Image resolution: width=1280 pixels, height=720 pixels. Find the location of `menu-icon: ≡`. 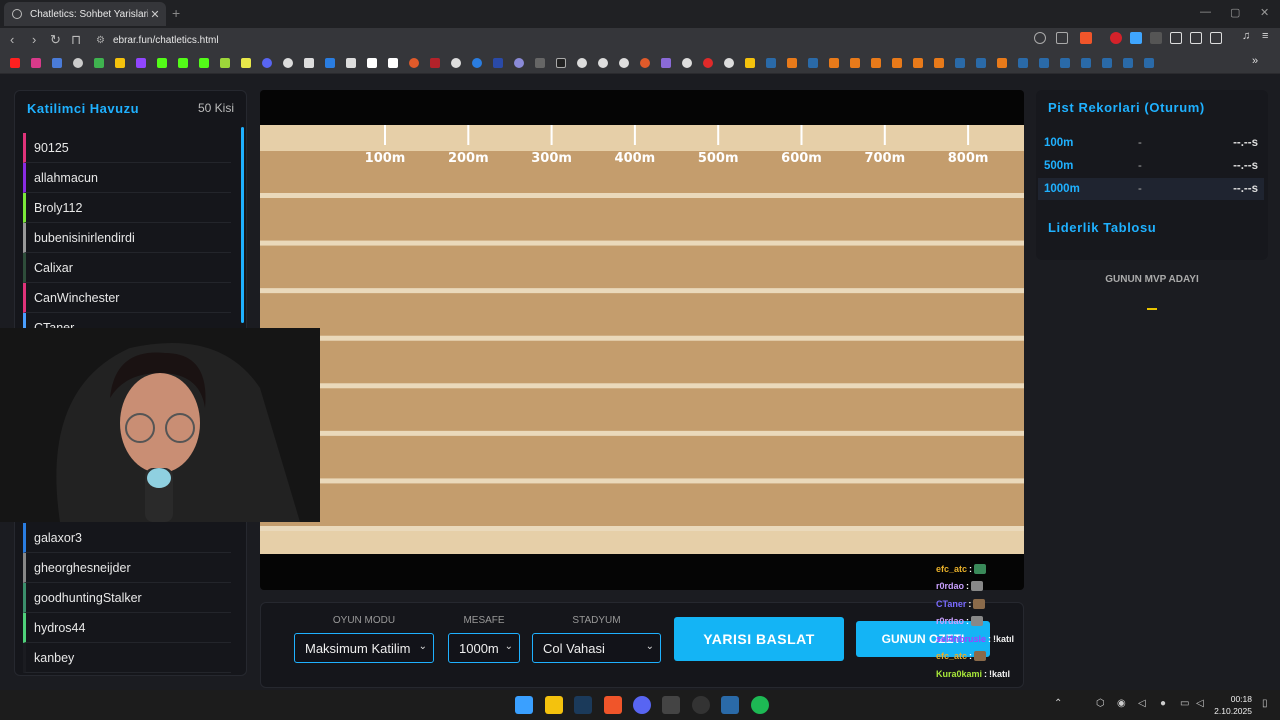

menu-icon: ≡ is located at coordinates (1268, 36).